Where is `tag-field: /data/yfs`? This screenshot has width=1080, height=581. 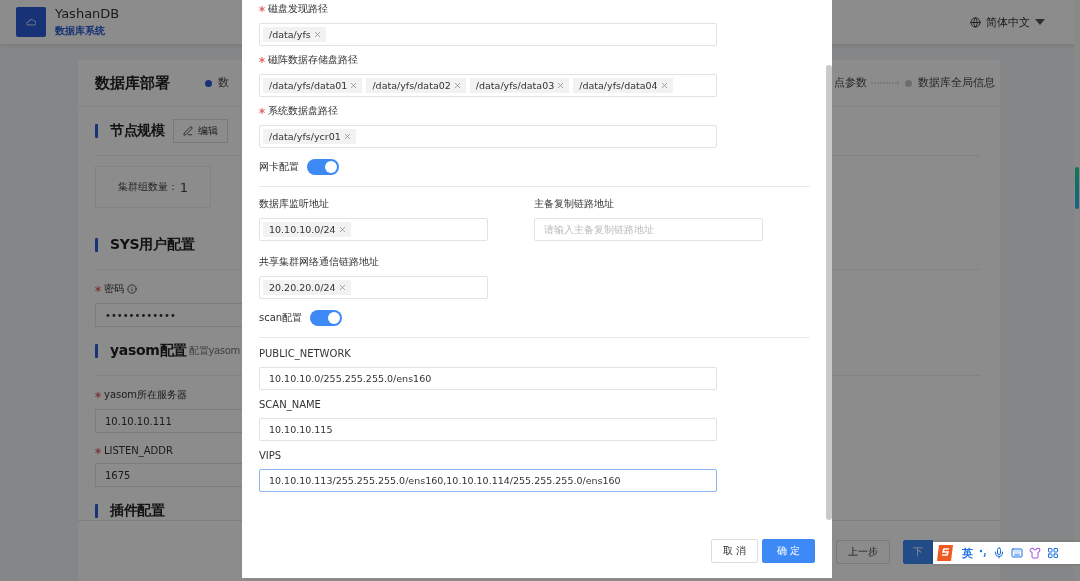
tag-field: /data/yfs is located at coordinates (488, 34).